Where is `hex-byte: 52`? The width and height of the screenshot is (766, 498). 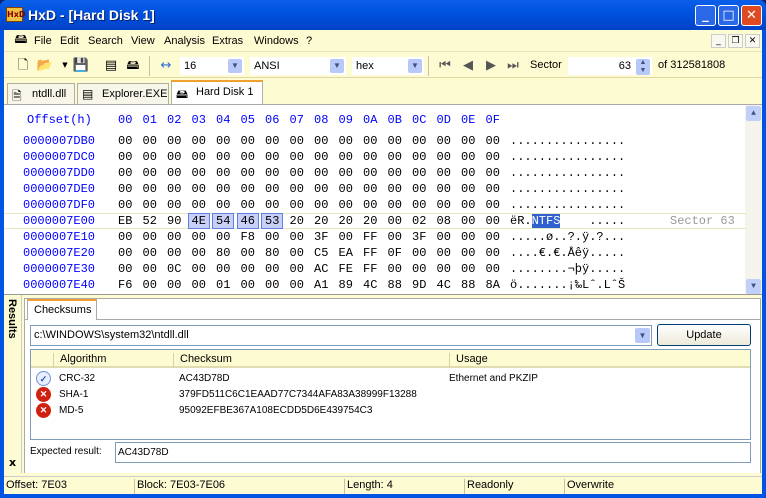 hex-byte: 52 is located at coordinates (150, 221).